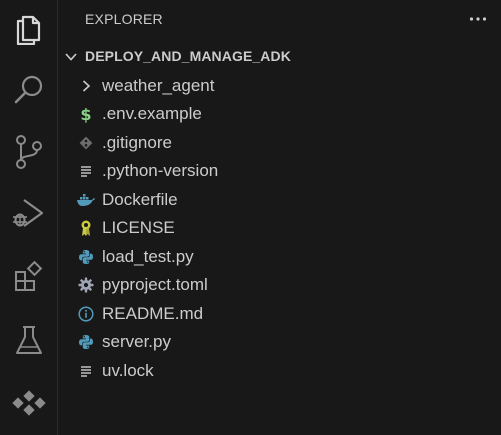  I want to click on gear-icon, so click(86, 285).